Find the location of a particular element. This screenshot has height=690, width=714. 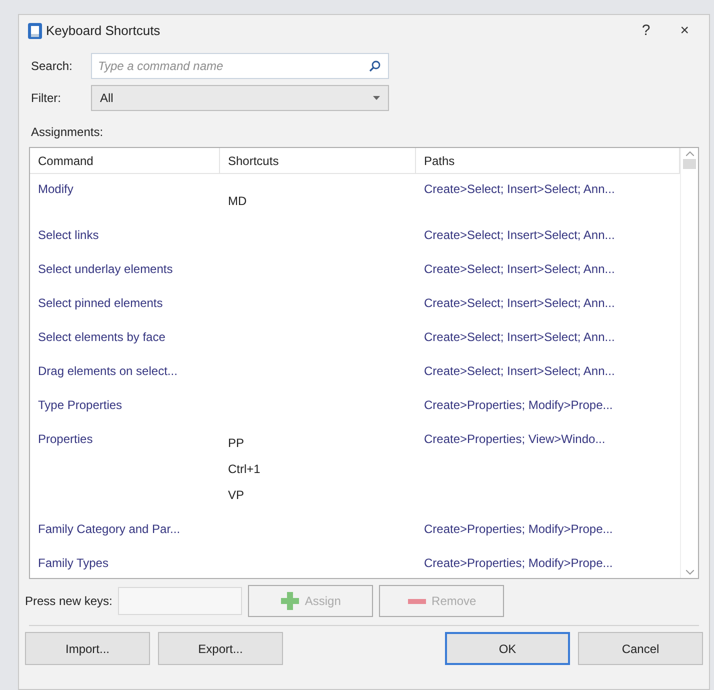

shortcut-key: MD is located at coordinates (318, 201).